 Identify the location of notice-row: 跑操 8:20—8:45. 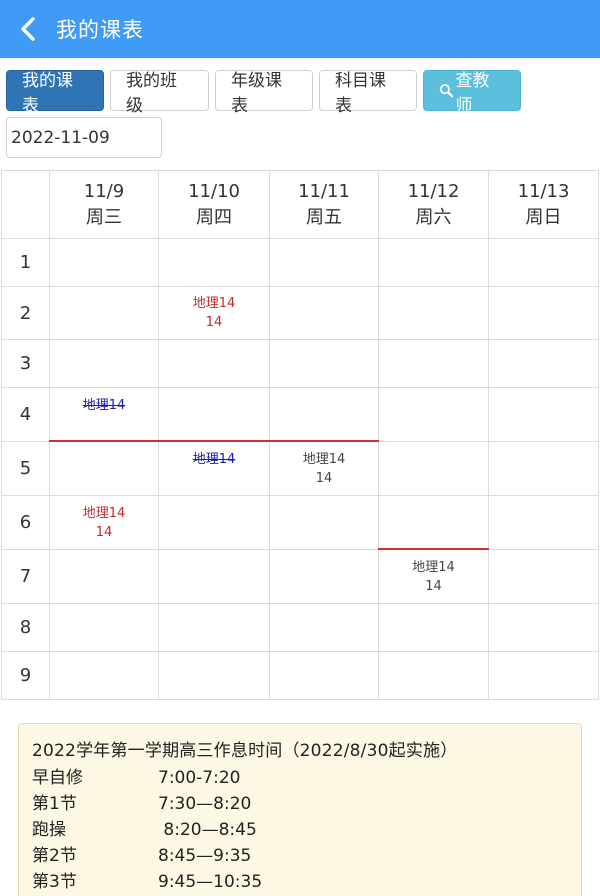
(144, 830).